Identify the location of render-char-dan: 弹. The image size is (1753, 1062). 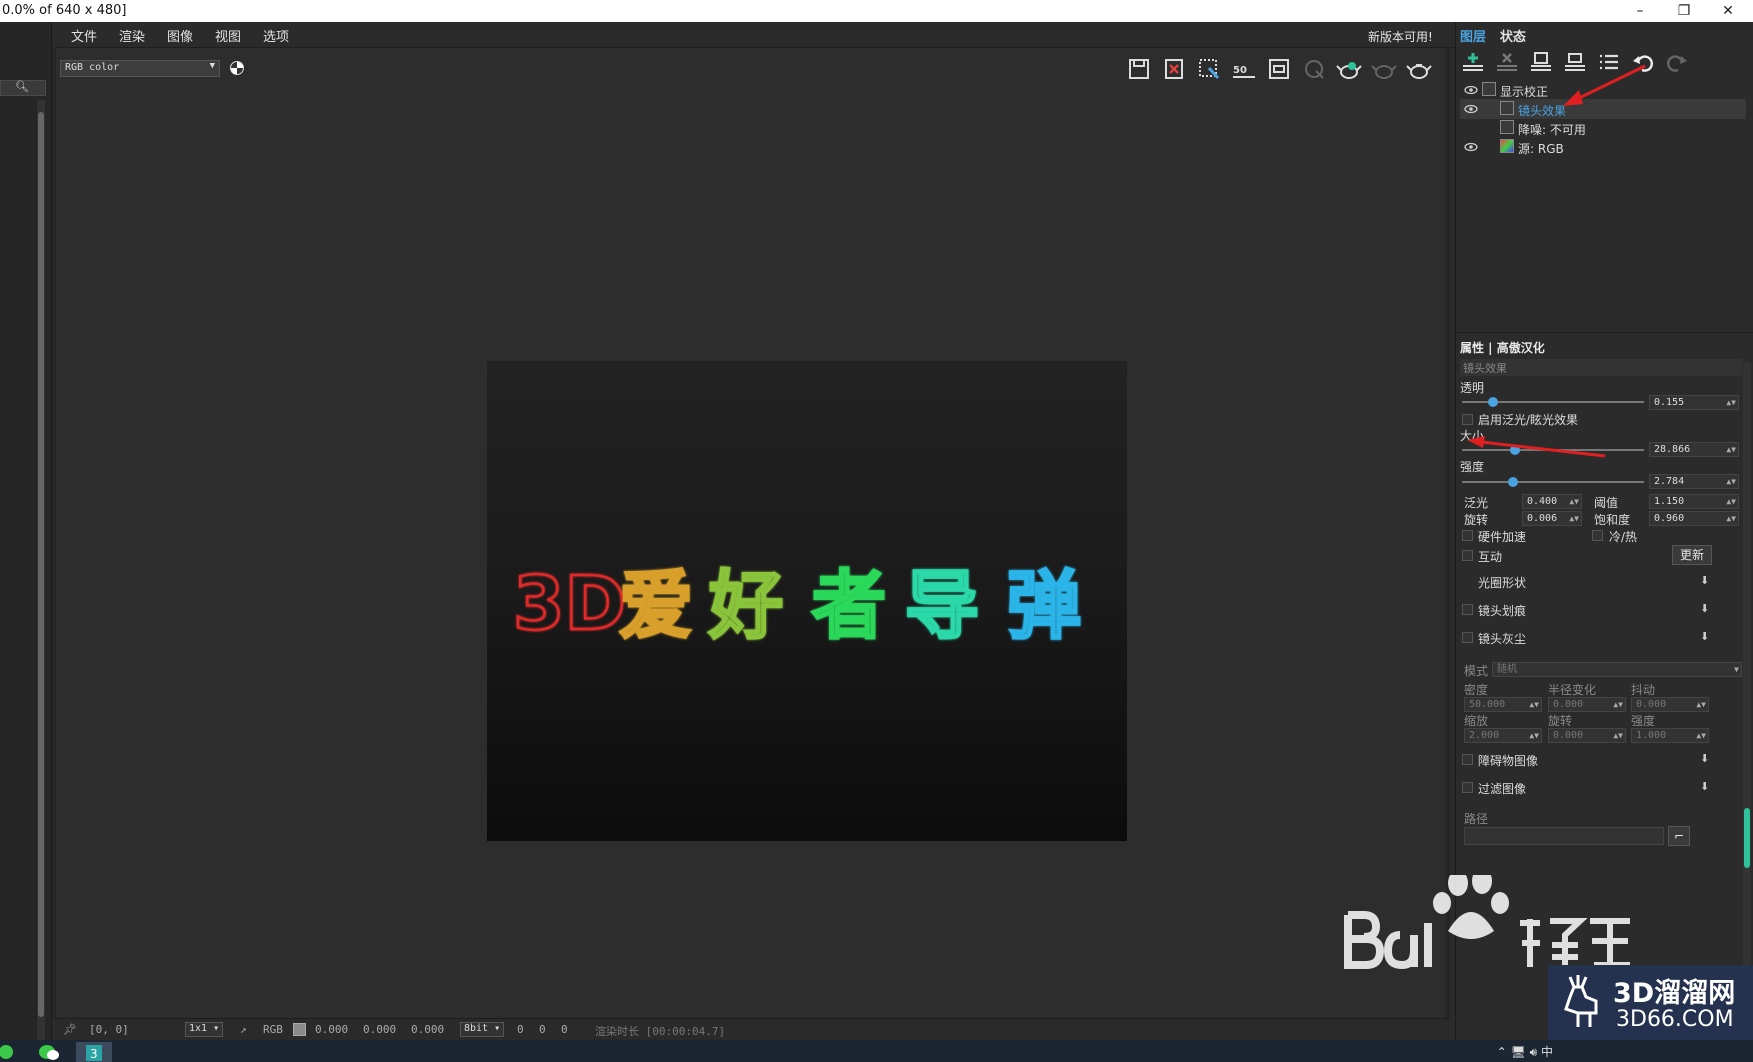
(1044, 606).